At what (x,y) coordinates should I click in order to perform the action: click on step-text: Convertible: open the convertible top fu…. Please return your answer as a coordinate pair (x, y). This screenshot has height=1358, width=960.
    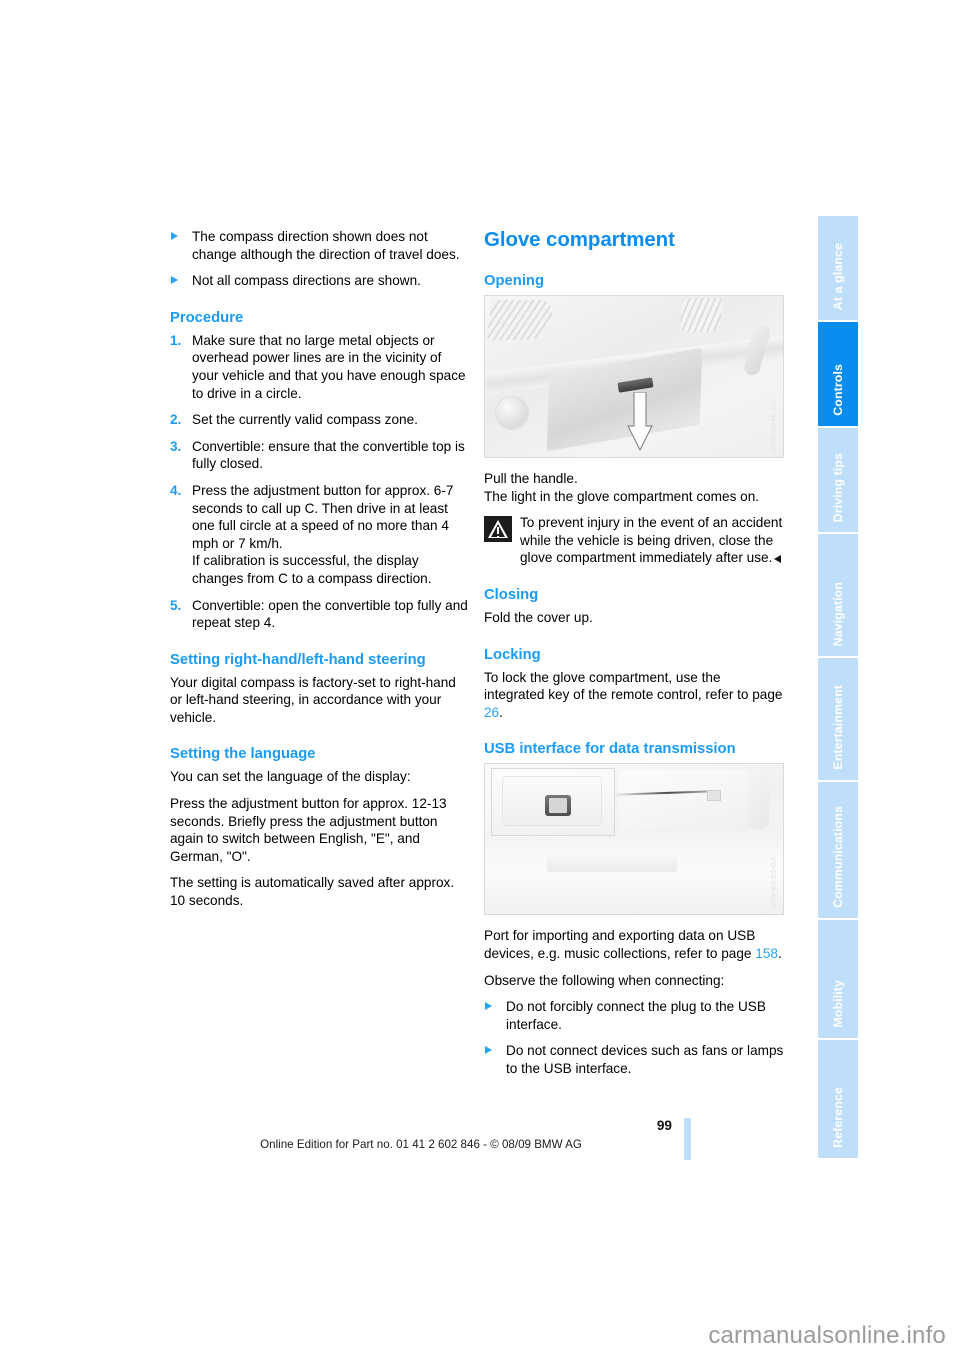
    Looking at the image, I should click on (330, 614).